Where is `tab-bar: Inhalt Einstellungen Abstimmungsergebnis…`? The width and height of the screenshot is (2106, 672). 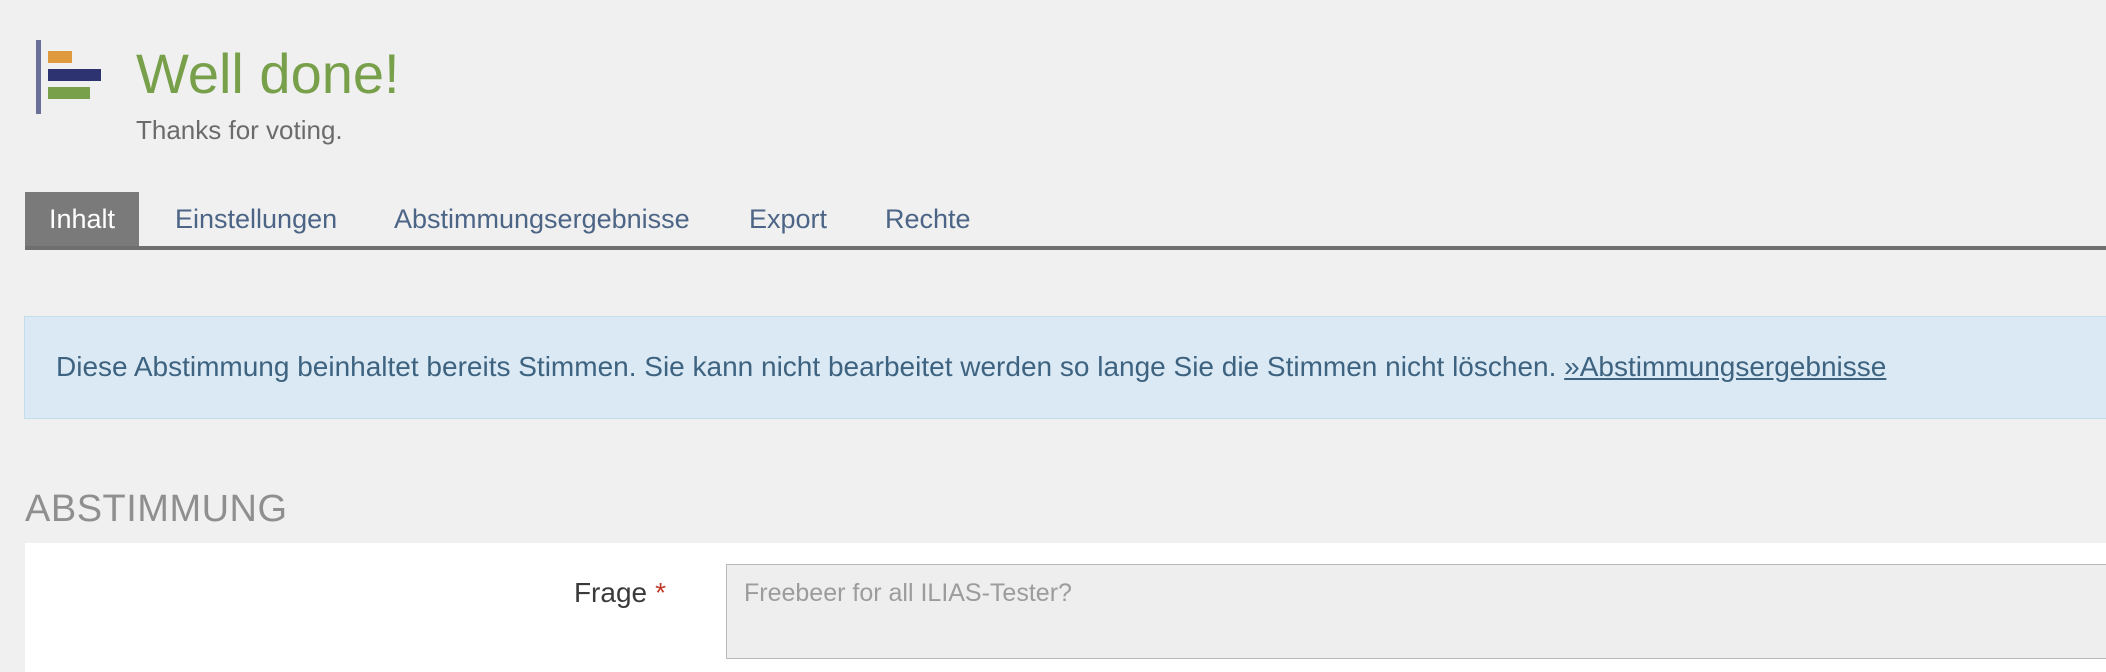
tab-bar: Inhalt Einstellungen Abstimmungsergebnis… is located at coordinates (1065, 221).